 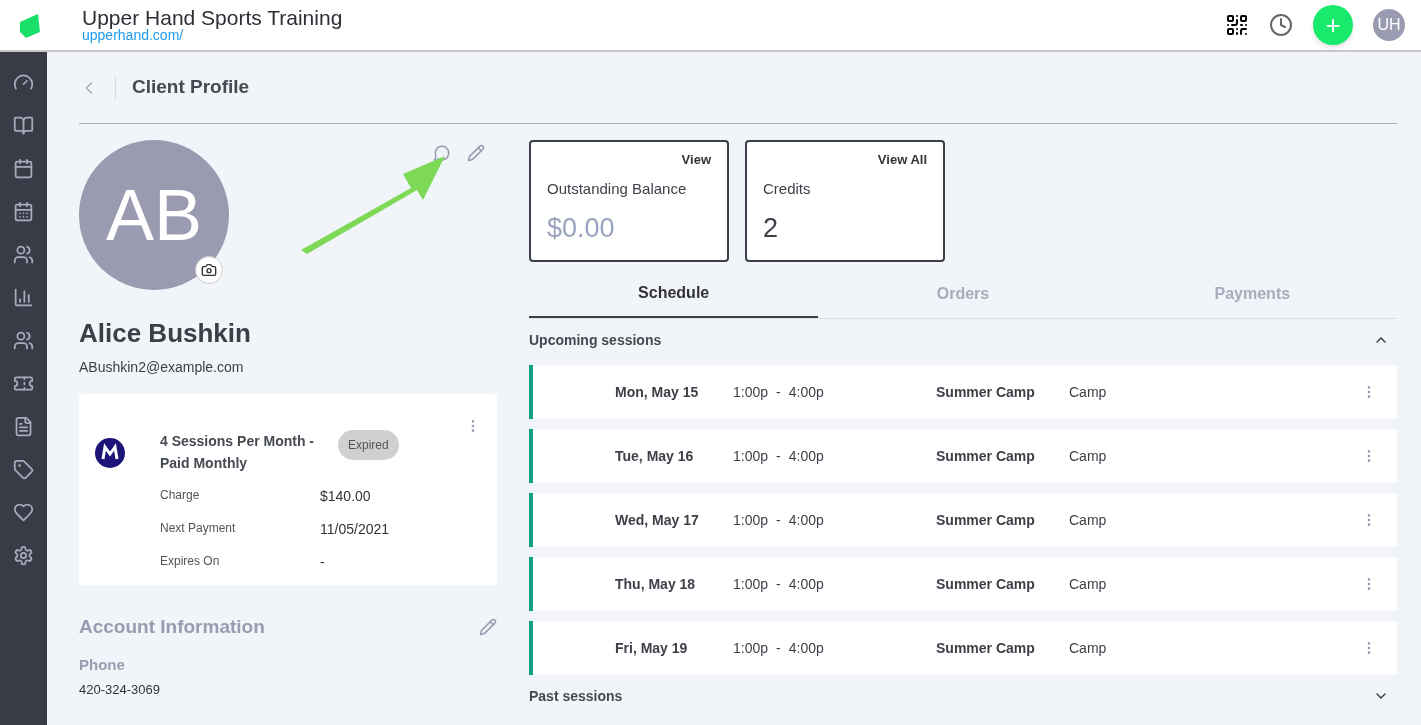 What do you see at coordinates (345, 496) in the screenshot?
I see `field-value: $140.00` at bounding box center [345, 496].